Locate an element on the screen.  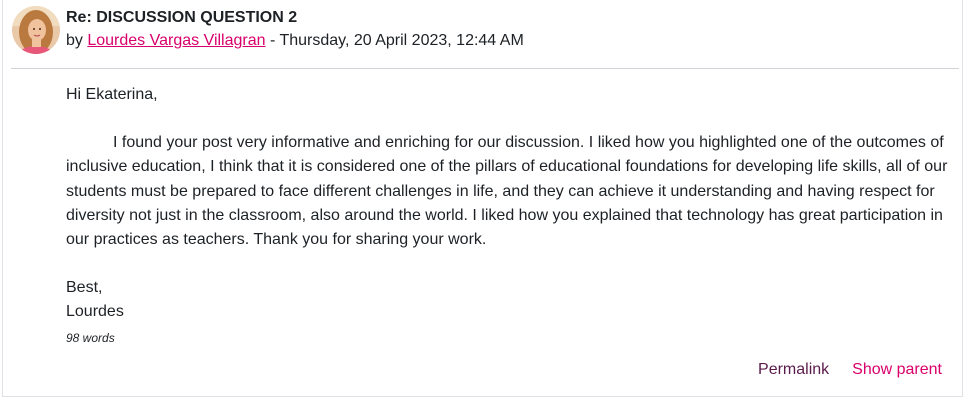
permalink-link: Permalink is located at coordinates (793, 369).